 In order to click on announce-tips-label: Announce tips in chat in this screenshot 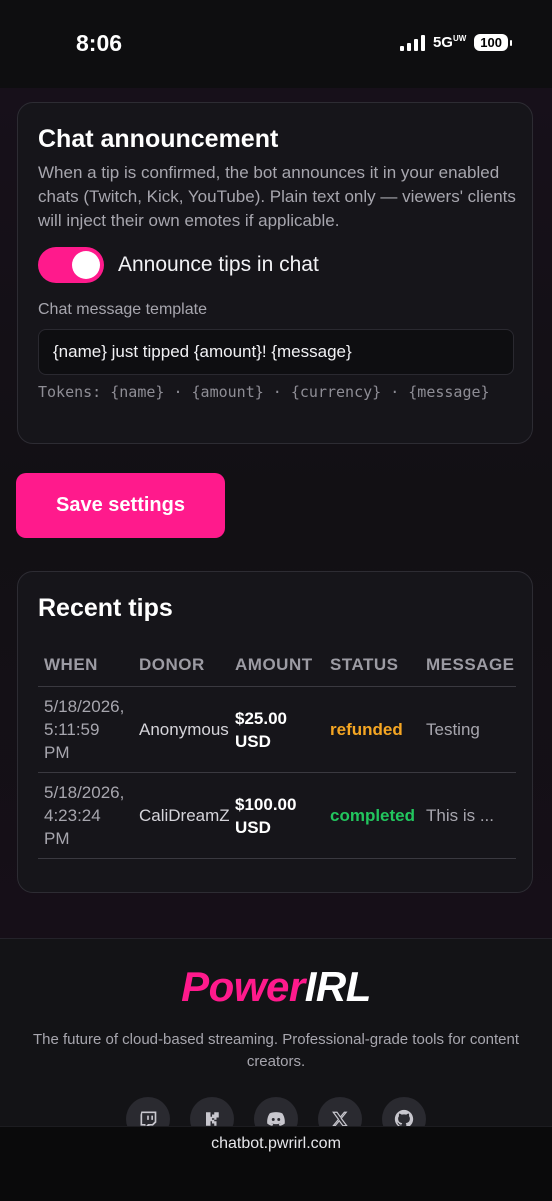, I will do `click(218, 264)`.